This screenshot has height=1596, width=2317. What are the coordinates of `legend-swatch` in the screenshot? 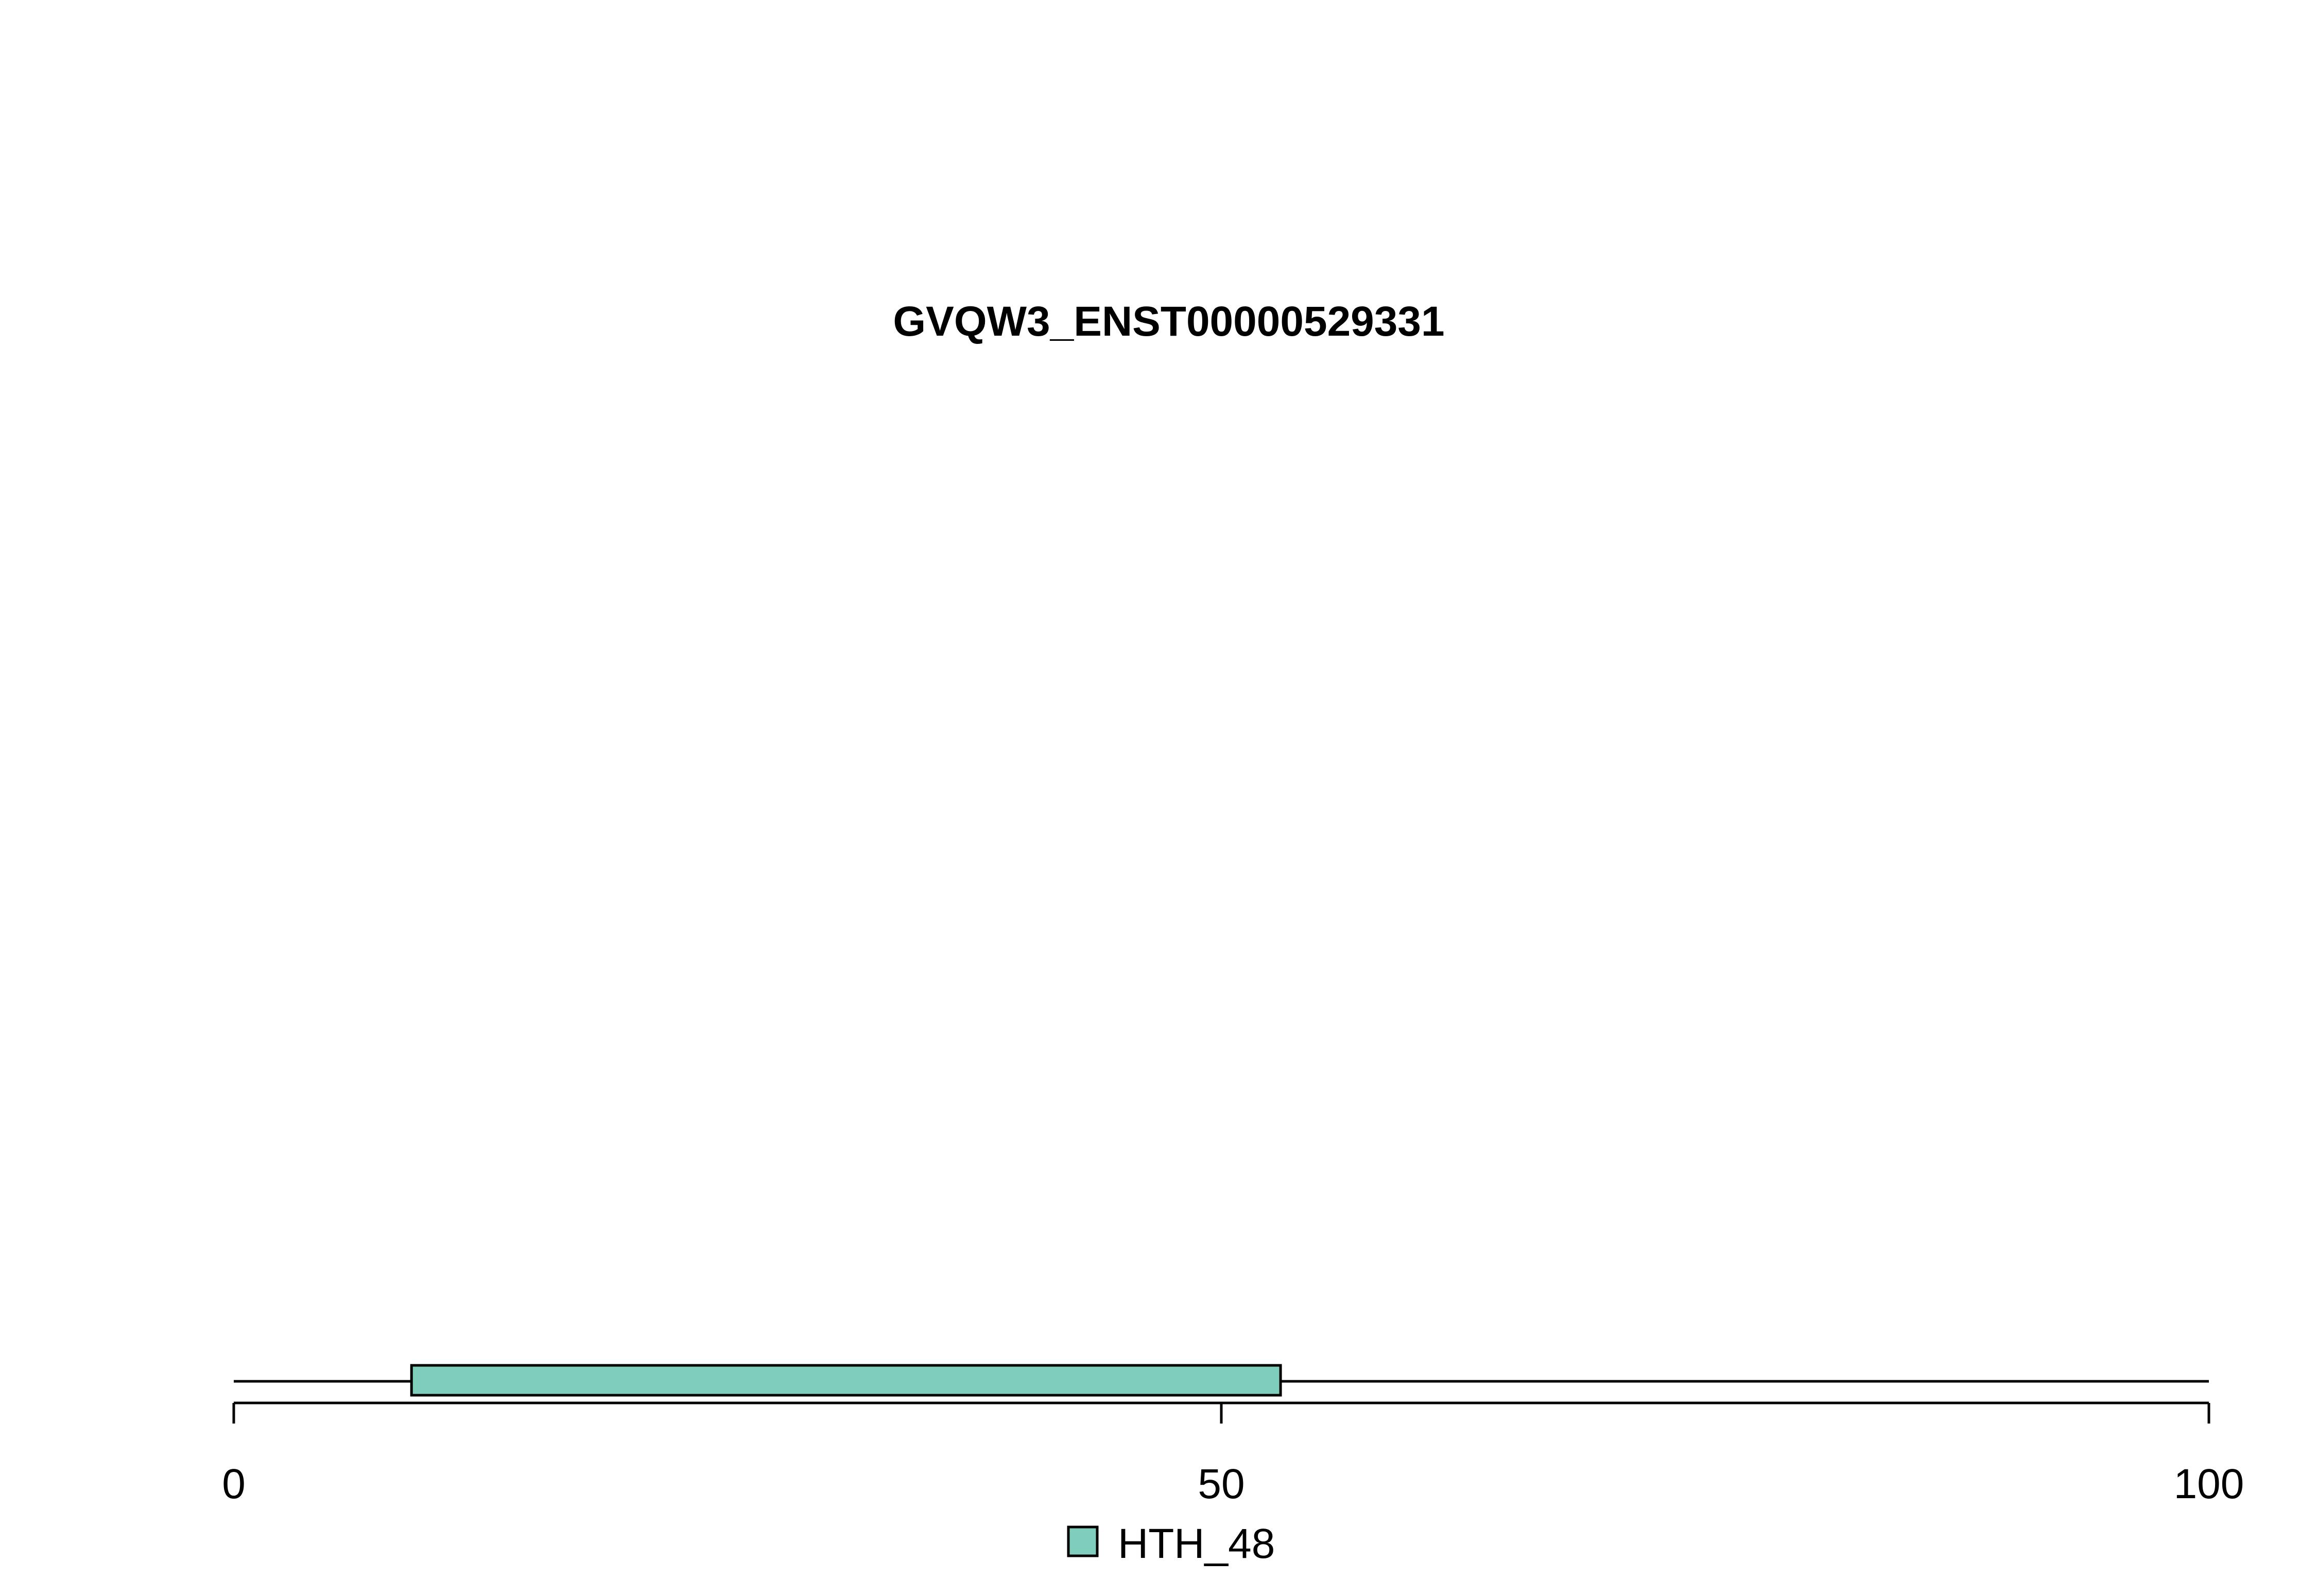 It's located at (1083, 1541).